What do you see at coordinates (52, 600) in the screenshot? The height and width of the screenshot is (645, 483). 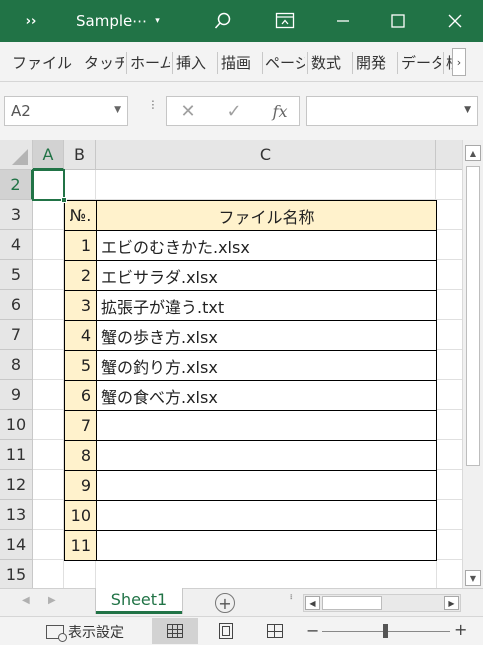 I see `sheet-next-icon: ▶` at bounding box center [52, 600].